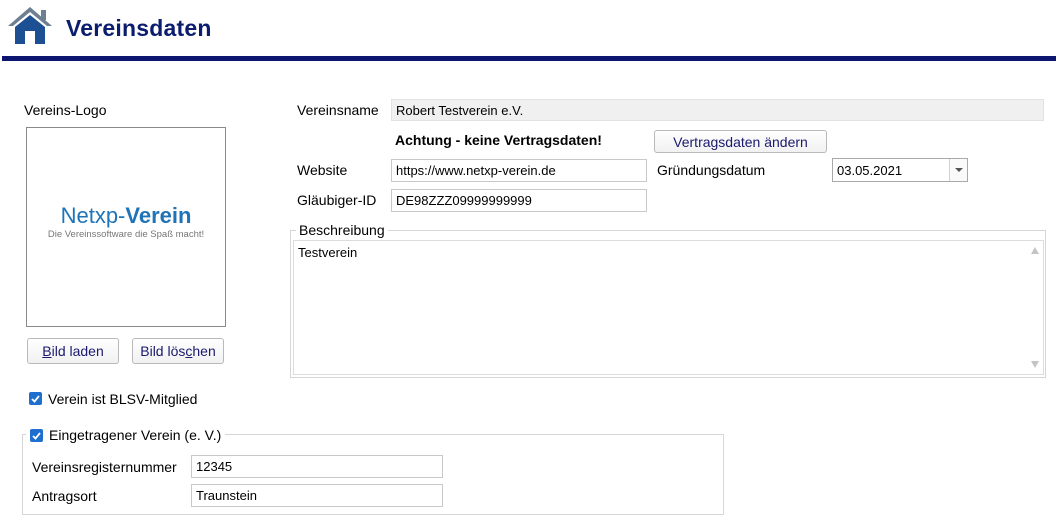 Image resolution: width=1056 pixels, height=522 pixels. Describe the element at coordinates (337, 200) in the screenshot. I see `creditor-id-label: Gläubiger-ID` at that location.